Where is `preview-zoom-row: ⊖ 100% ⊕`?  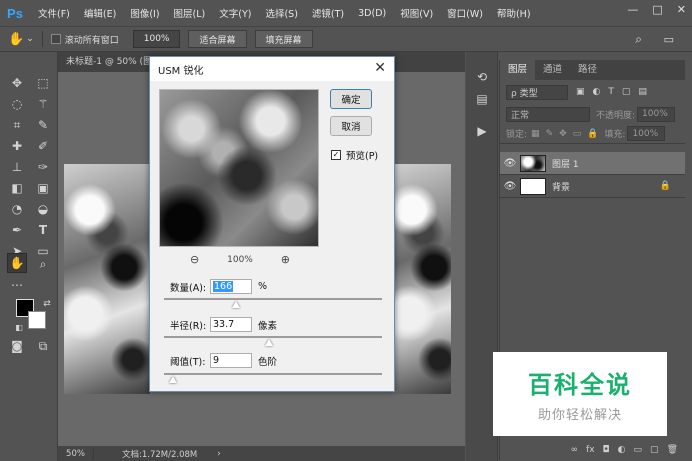
preview-zoom-row: ⊖ 100% ⊕ is located at coordinates (240, 259).